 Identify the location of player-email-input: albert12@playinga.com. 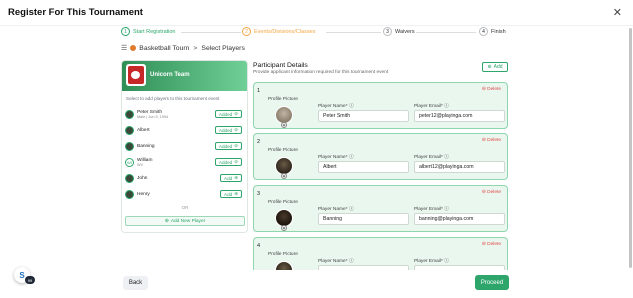
(459, 167).